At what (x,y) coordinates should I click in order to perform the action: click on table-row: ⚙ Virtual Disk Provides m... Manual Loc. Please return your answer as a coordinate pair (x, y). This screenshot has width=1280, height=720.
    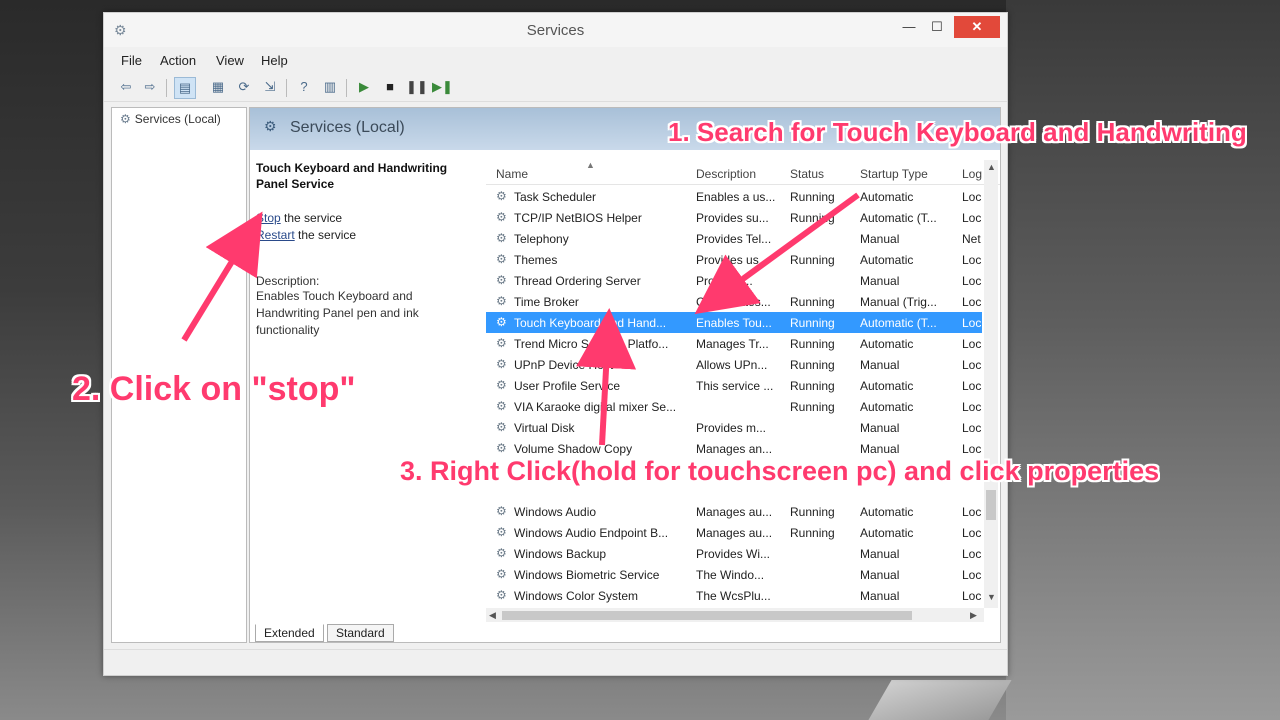
    Looking at the image, I should click on (734, 427).